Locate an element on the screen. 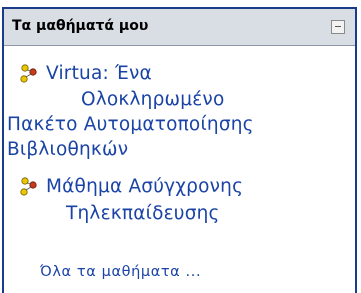 The width and height of the screenshot is (361, 293). course-title-line: Virtua: Ένα is located at coordinates (99, 73).